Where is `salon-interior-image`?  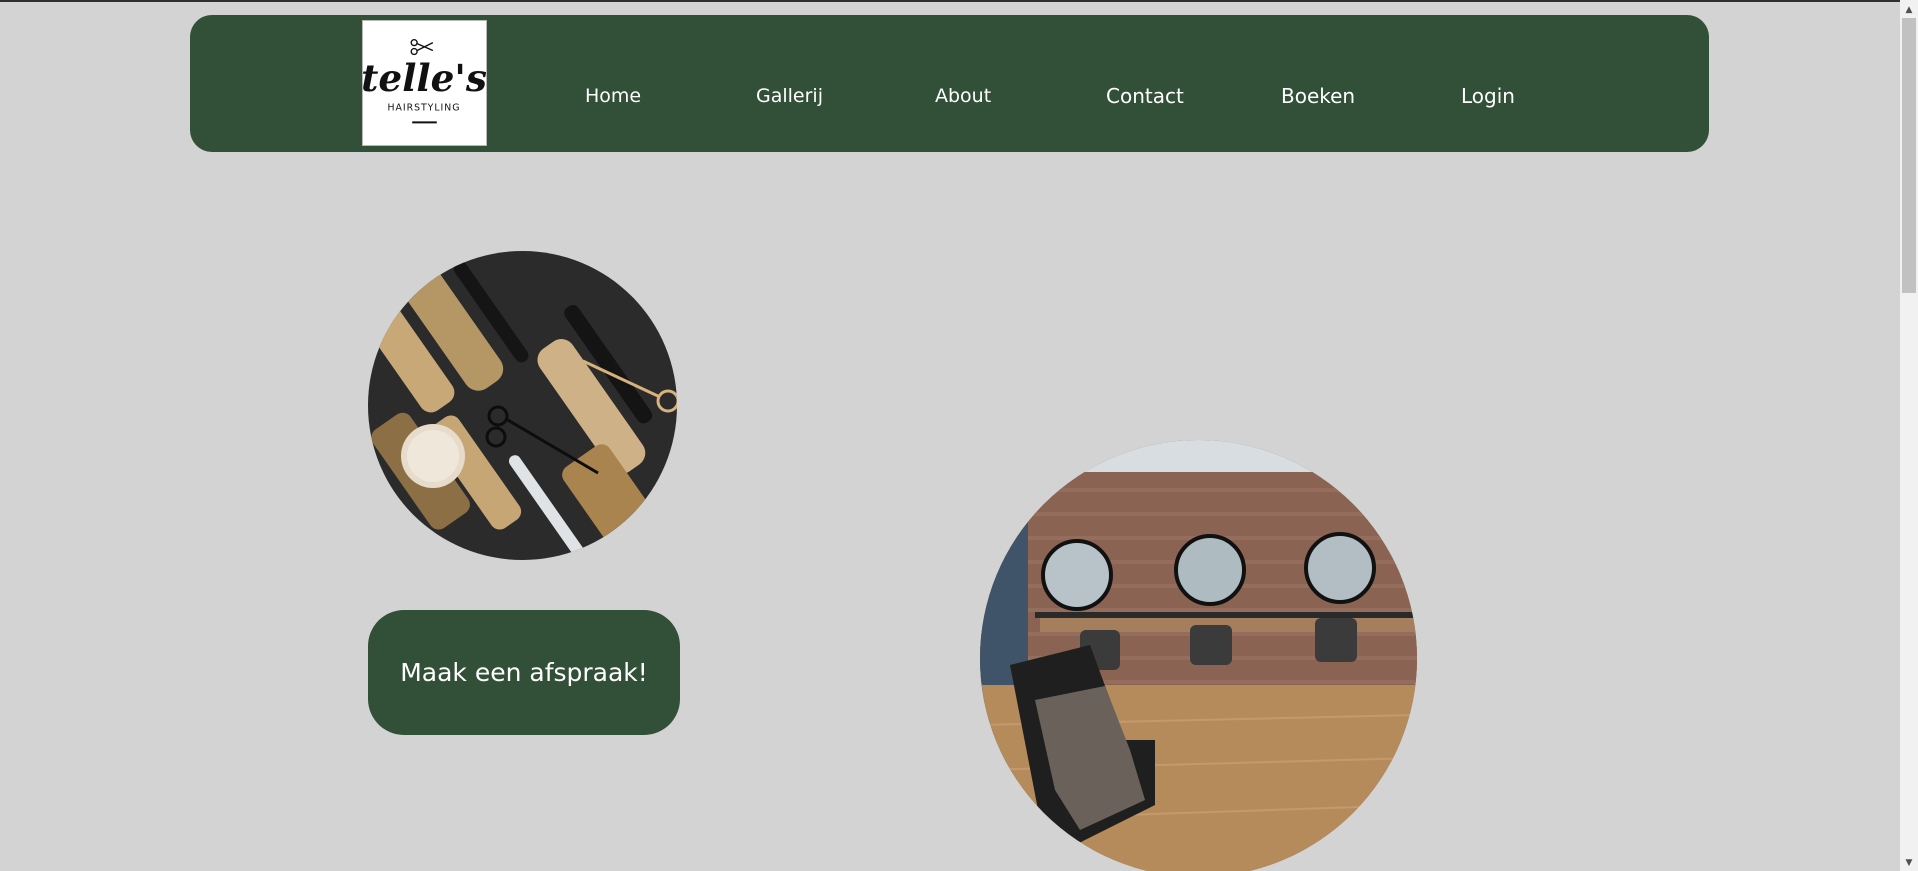
salon-interior-image is located at coordinates (1198, 655).